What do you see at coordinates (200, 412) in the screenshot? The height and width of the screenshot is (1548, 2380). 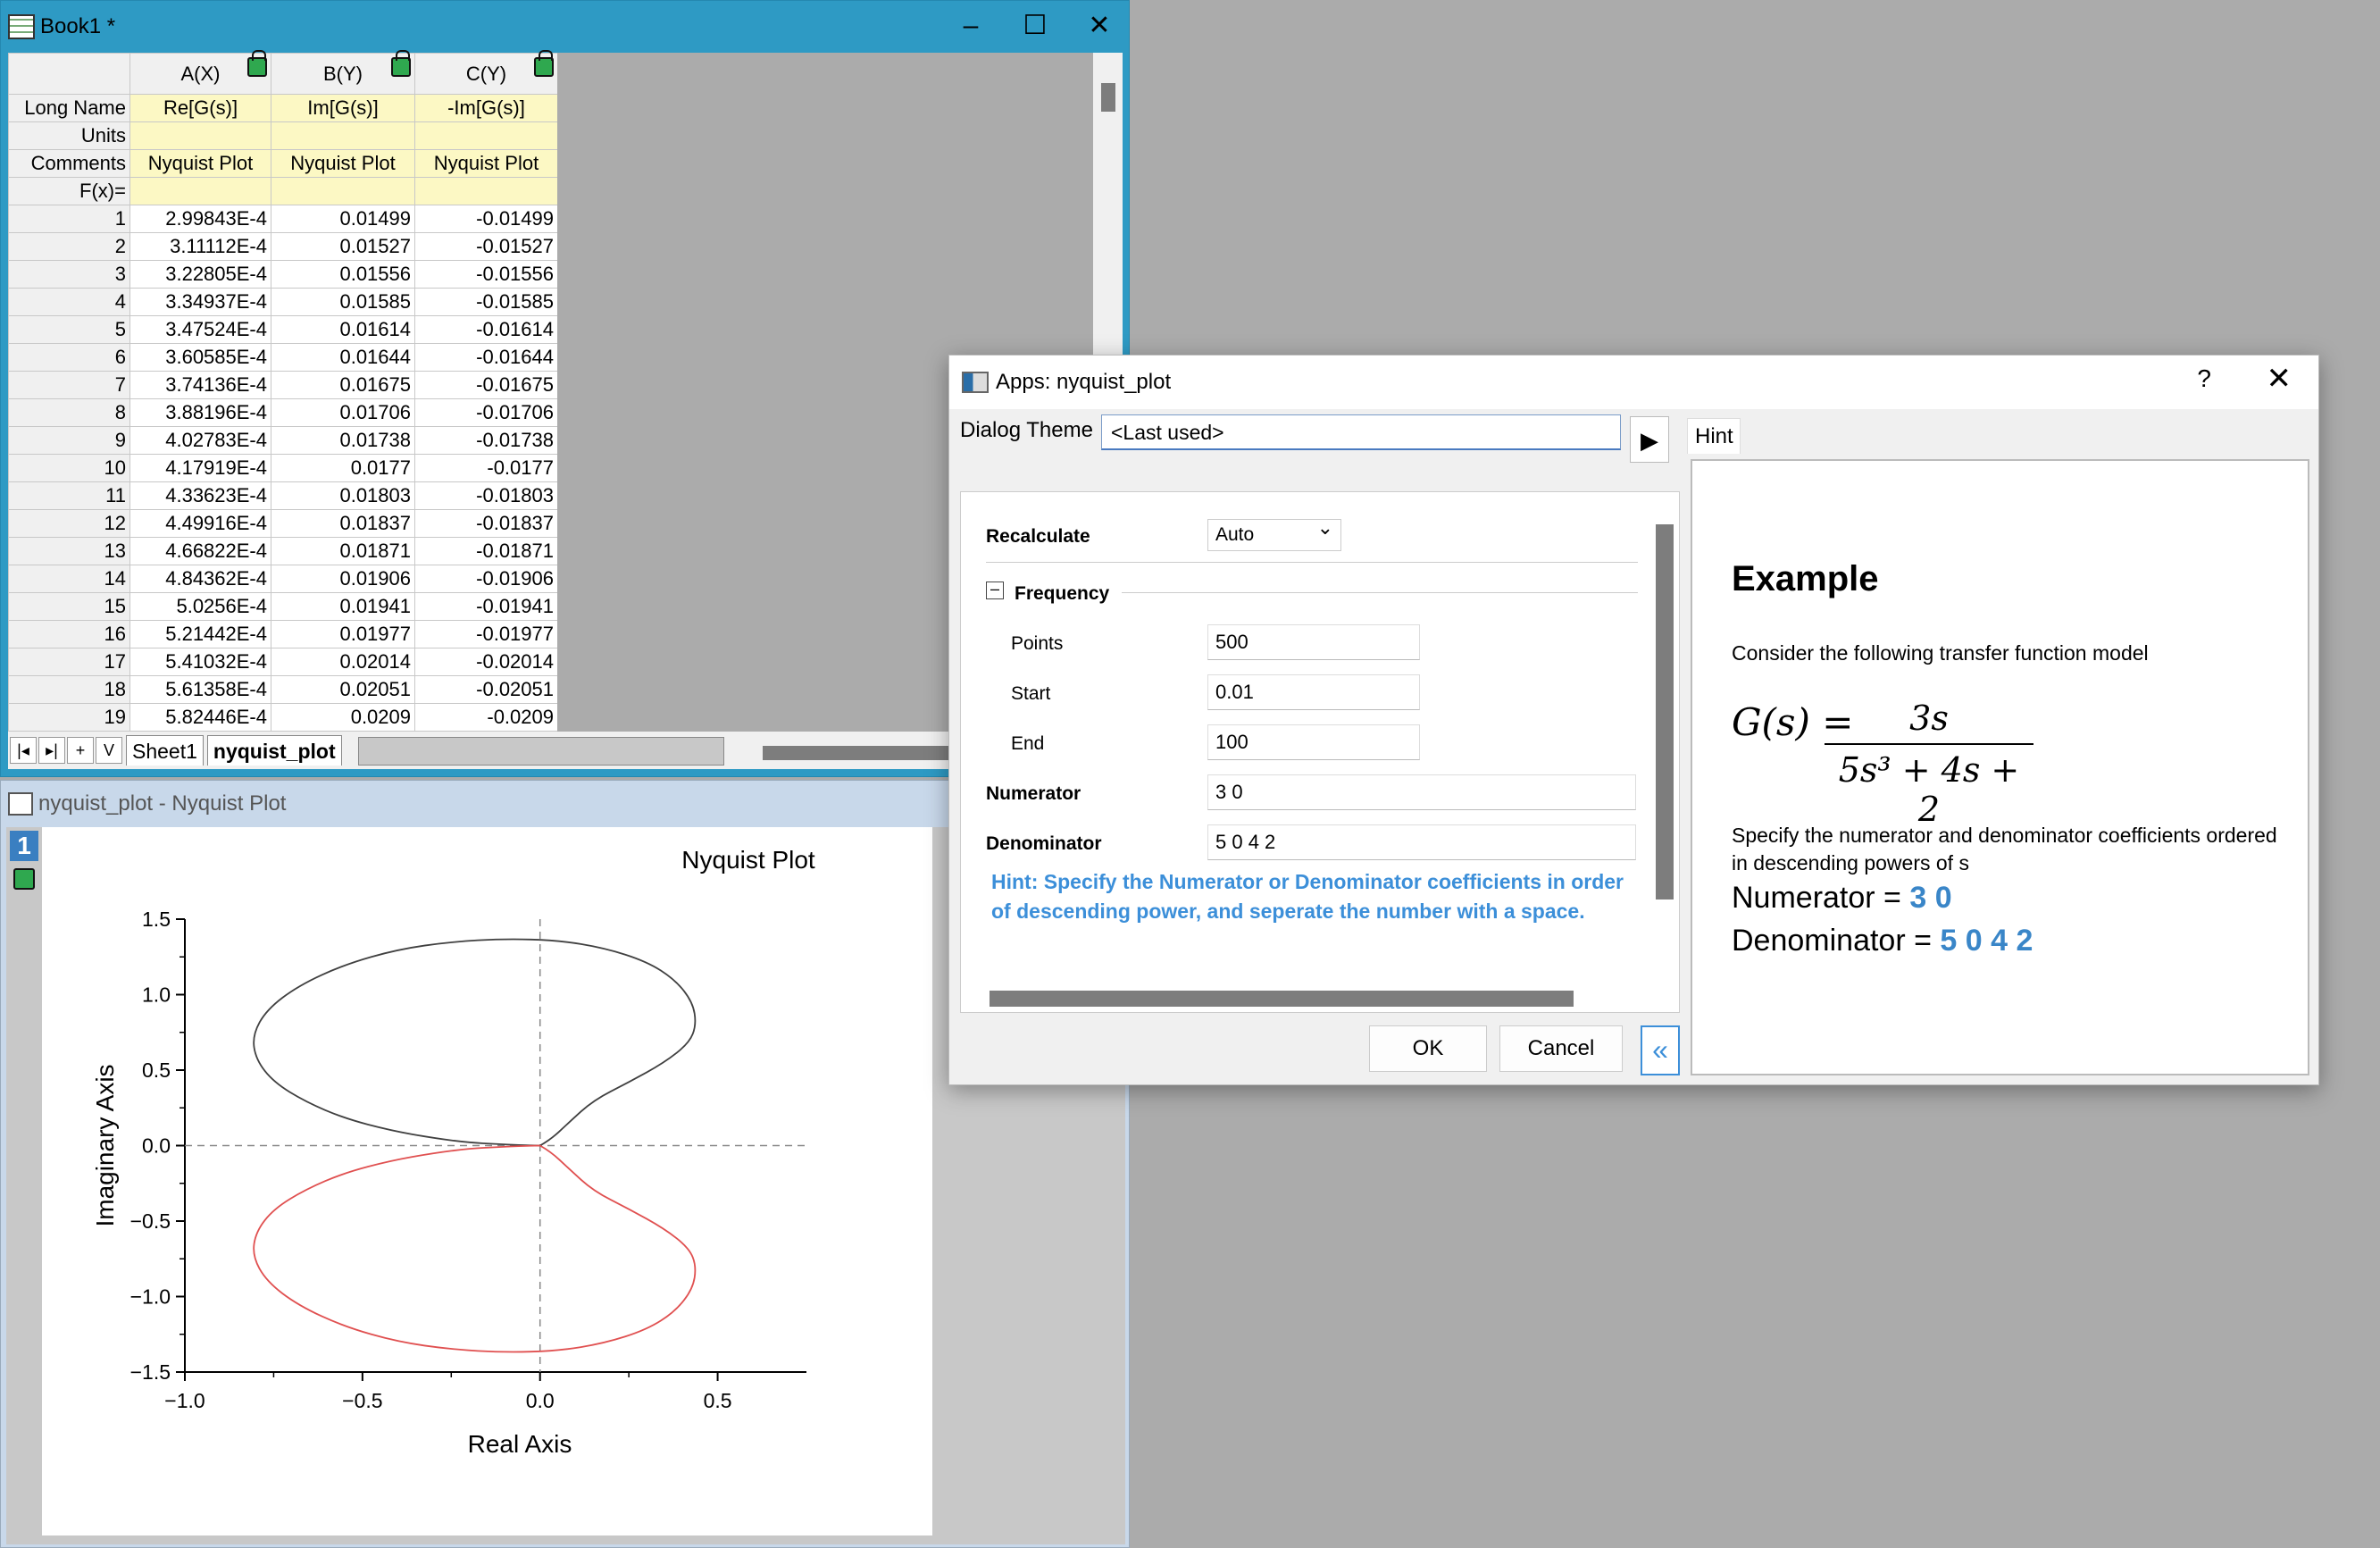 I see `data-cell: 3.88196E-4` at bounding box center [200, 412].